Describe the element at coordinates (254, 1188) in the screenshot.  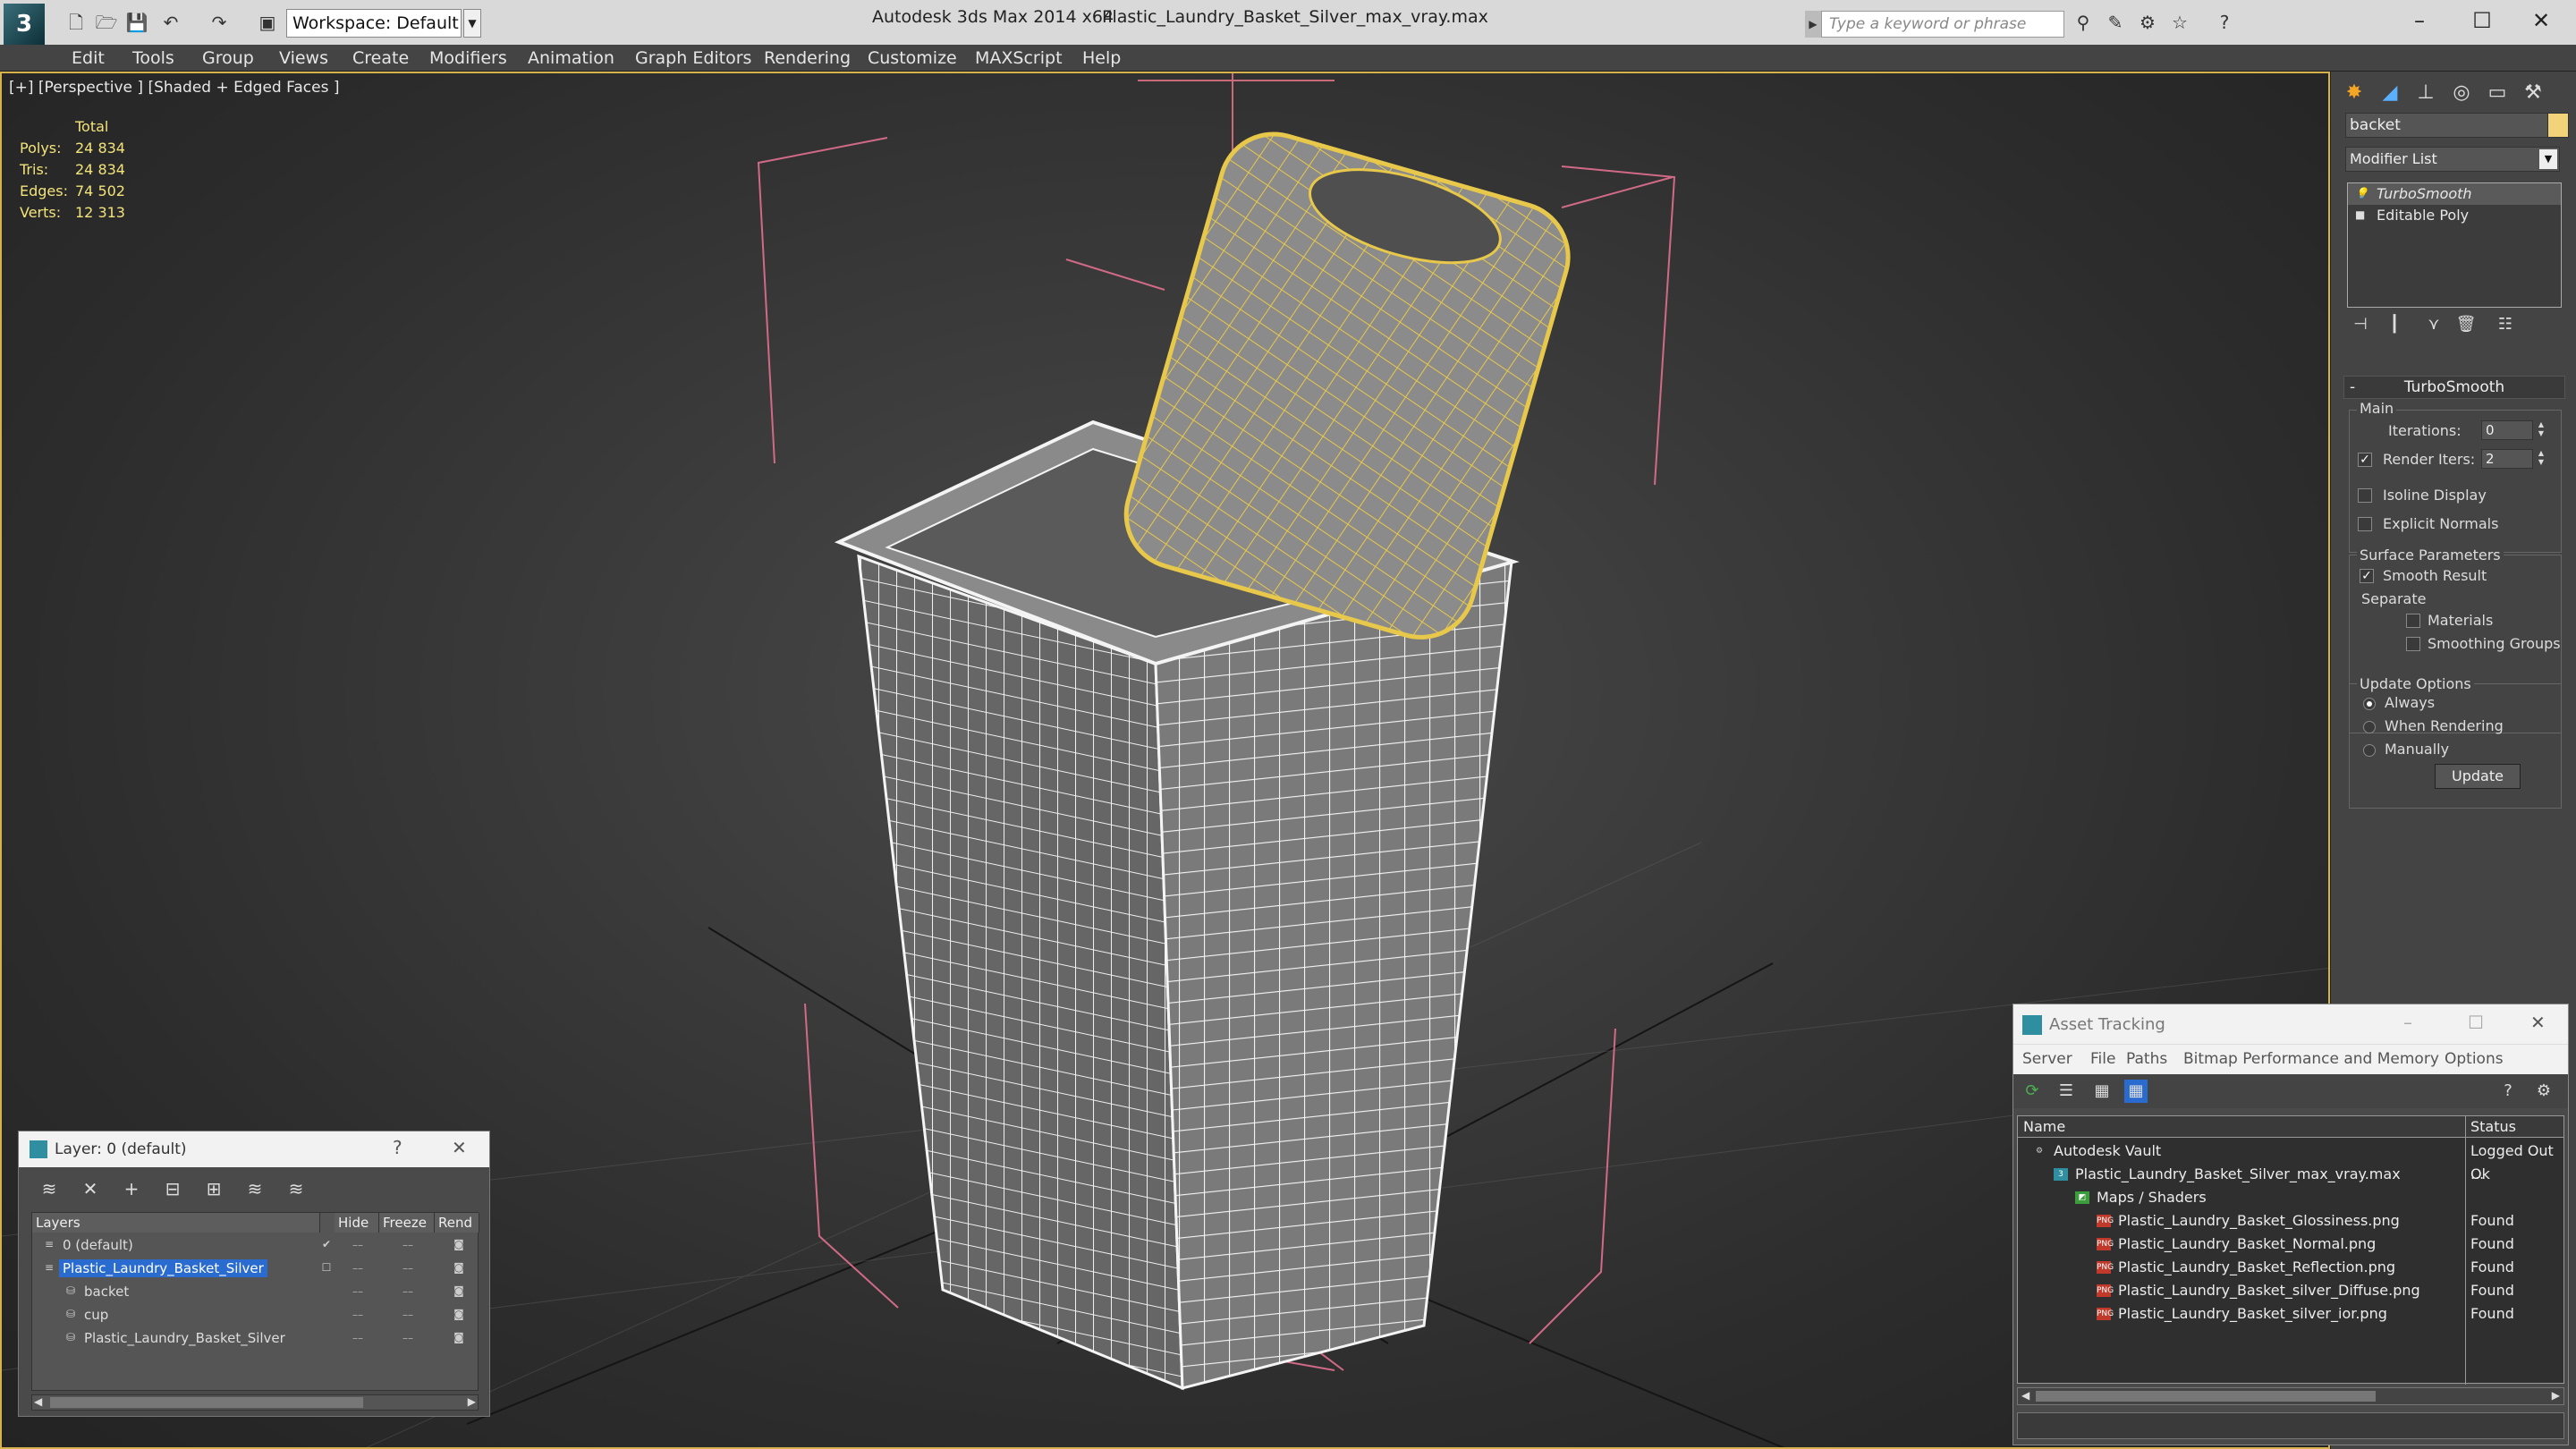
I see `hide-all-icon: ≋` at that location.